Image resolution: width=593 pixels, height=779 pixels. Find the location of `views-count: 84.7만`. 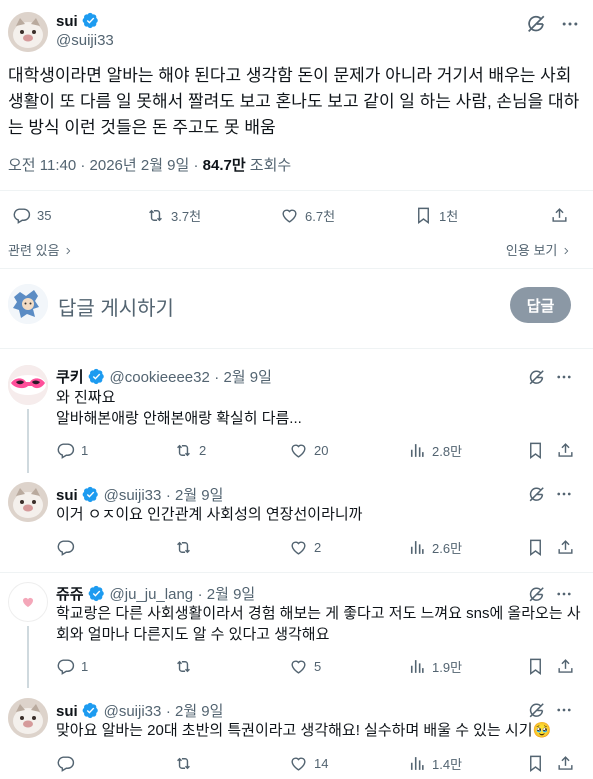

views-count: 84.7만 is located at coordinates (224, 165).